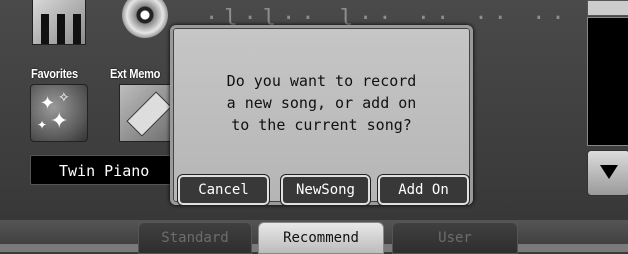 This screenshot has width=628, height=254. I want to click on tab-user: User, so click(455, 238).